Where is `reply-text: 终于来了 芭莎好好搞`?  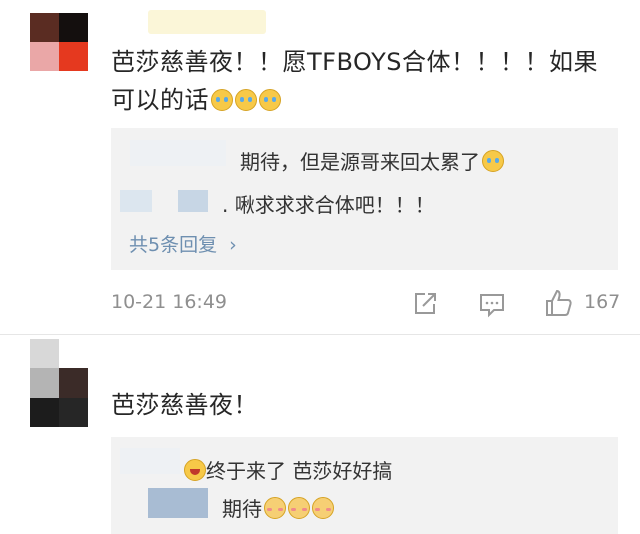
reply-text: 终于来了 芭莎好好搞 is located at coordinates (299, 471).